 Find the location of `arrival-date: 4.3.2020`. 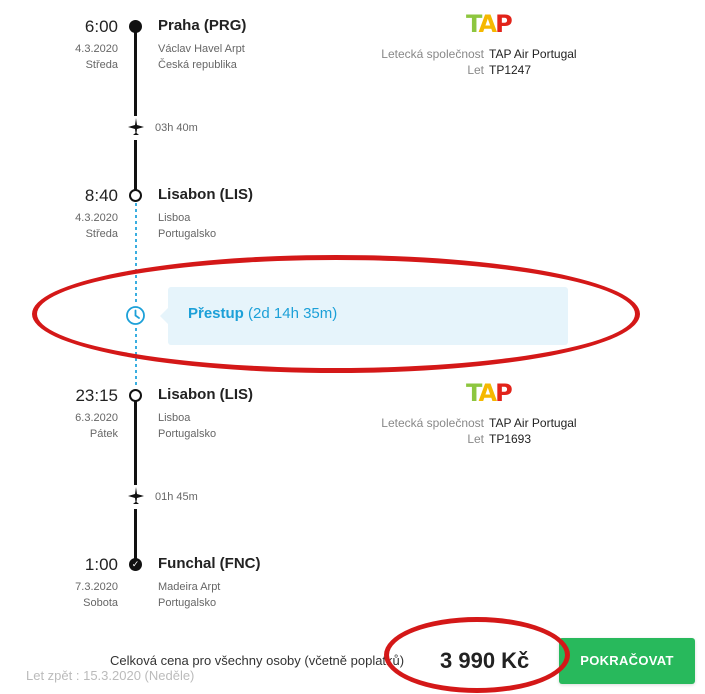

arrival-date: 4.3.2020 is located at coordinates (96, 218).